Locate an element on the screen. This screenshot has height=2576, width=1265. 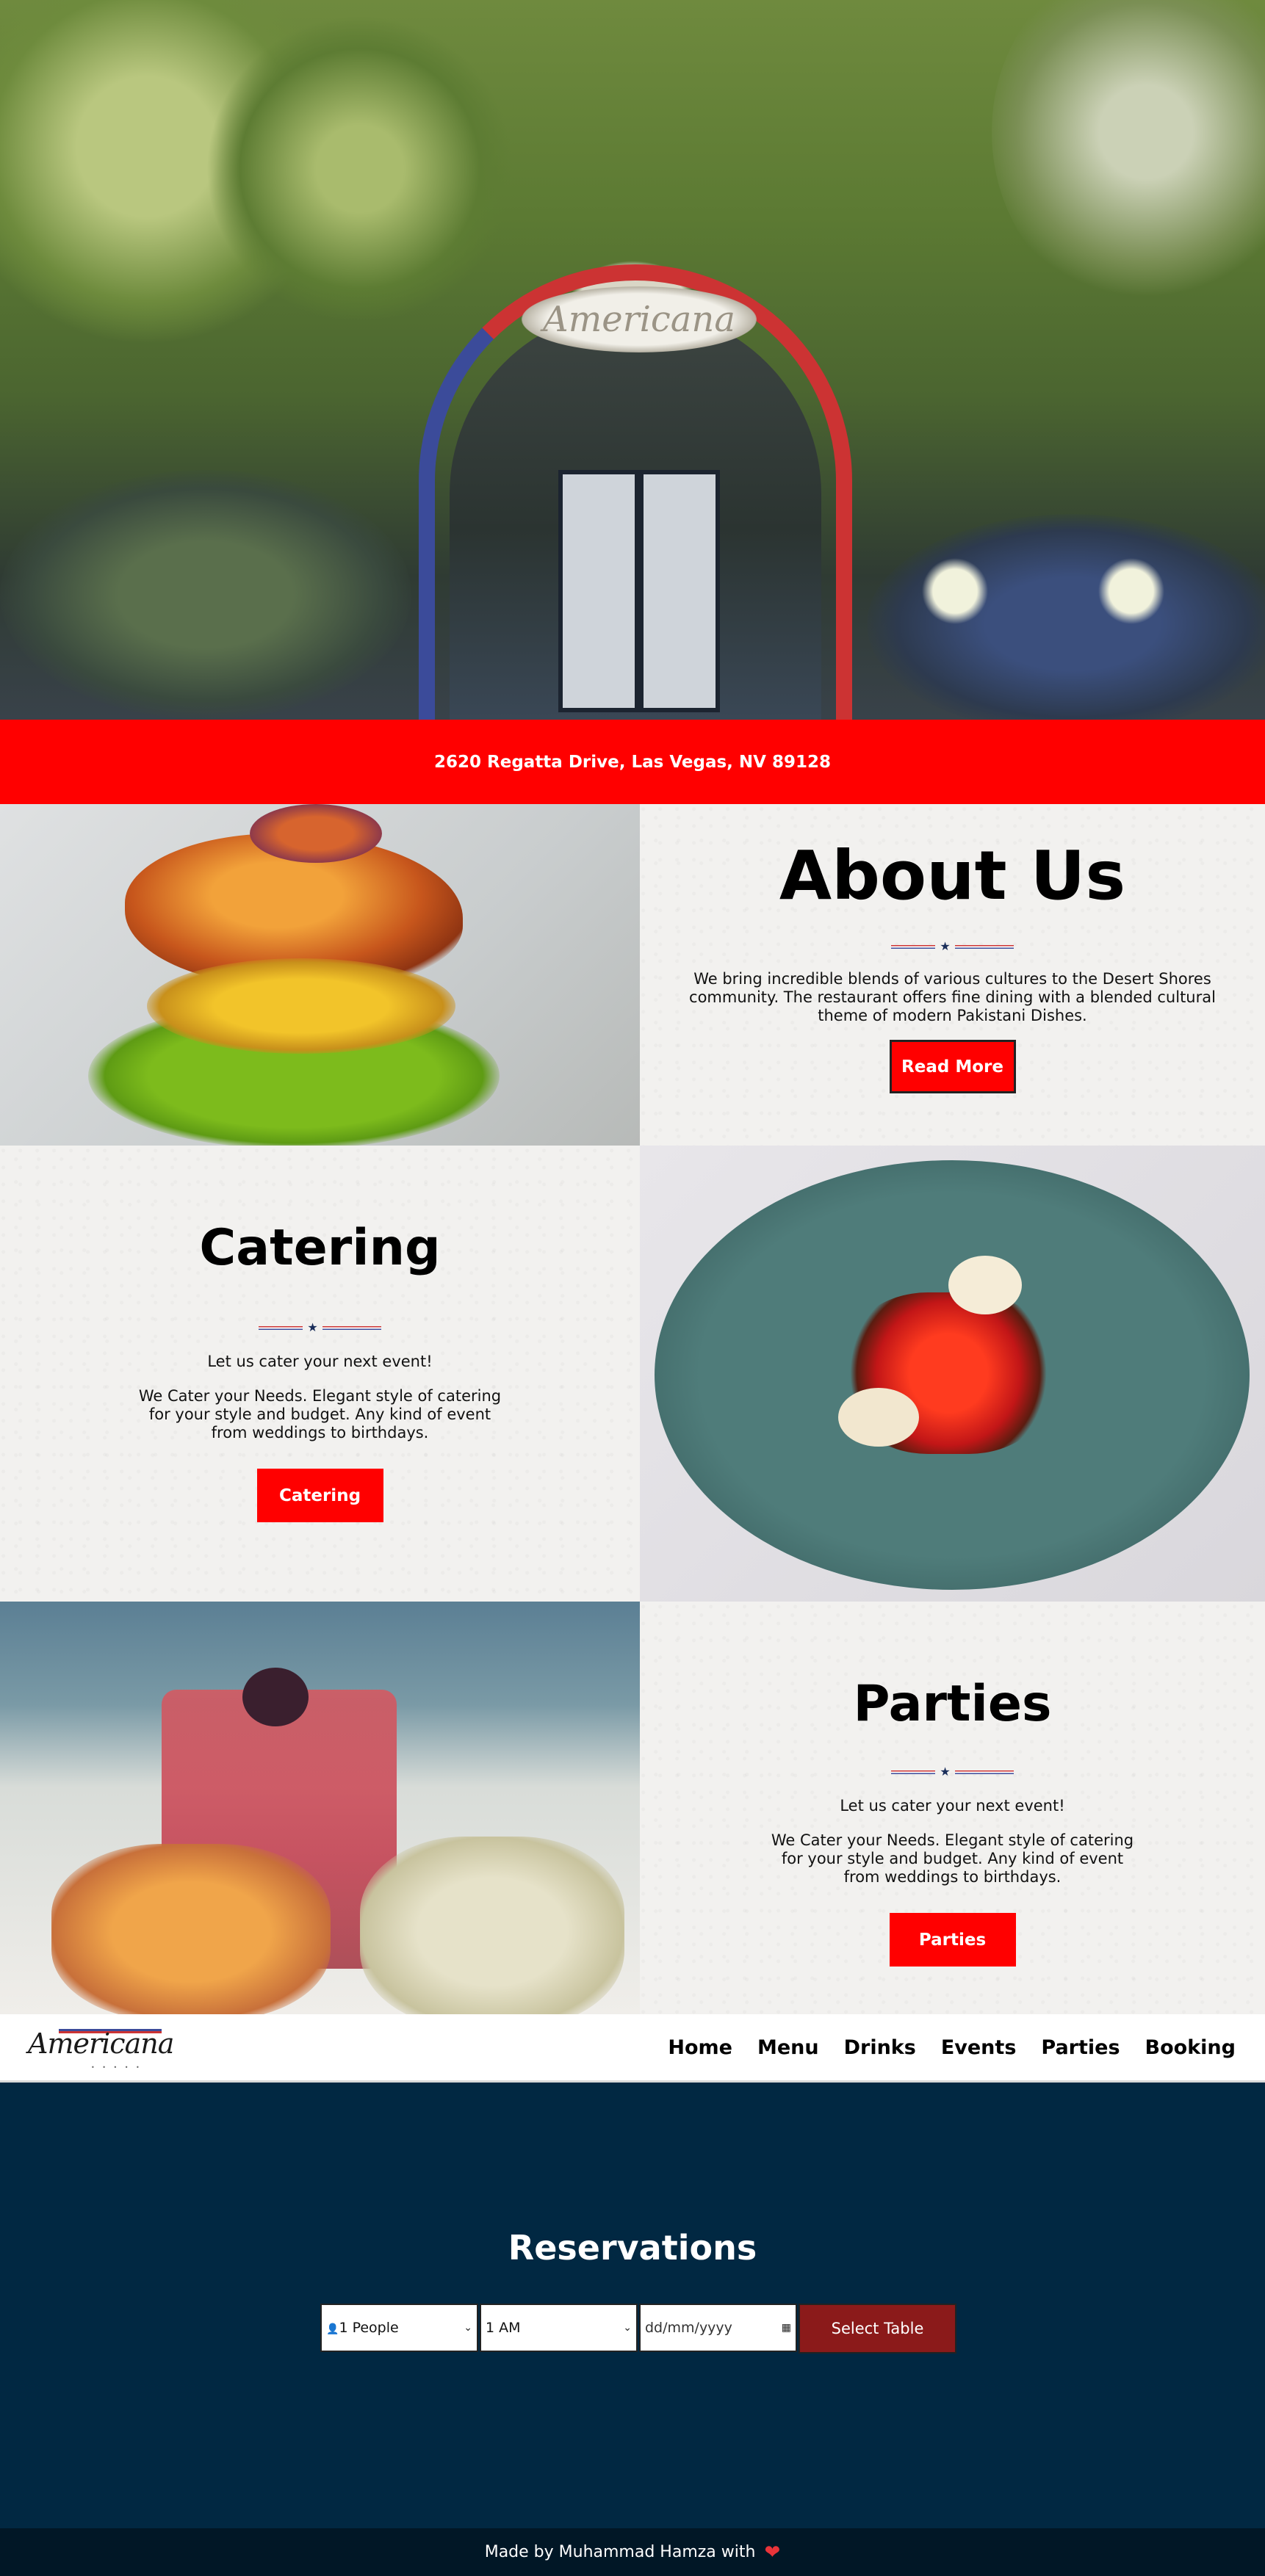
time-select: 1 AM ⌄ is located at coordinates (559, 2328).